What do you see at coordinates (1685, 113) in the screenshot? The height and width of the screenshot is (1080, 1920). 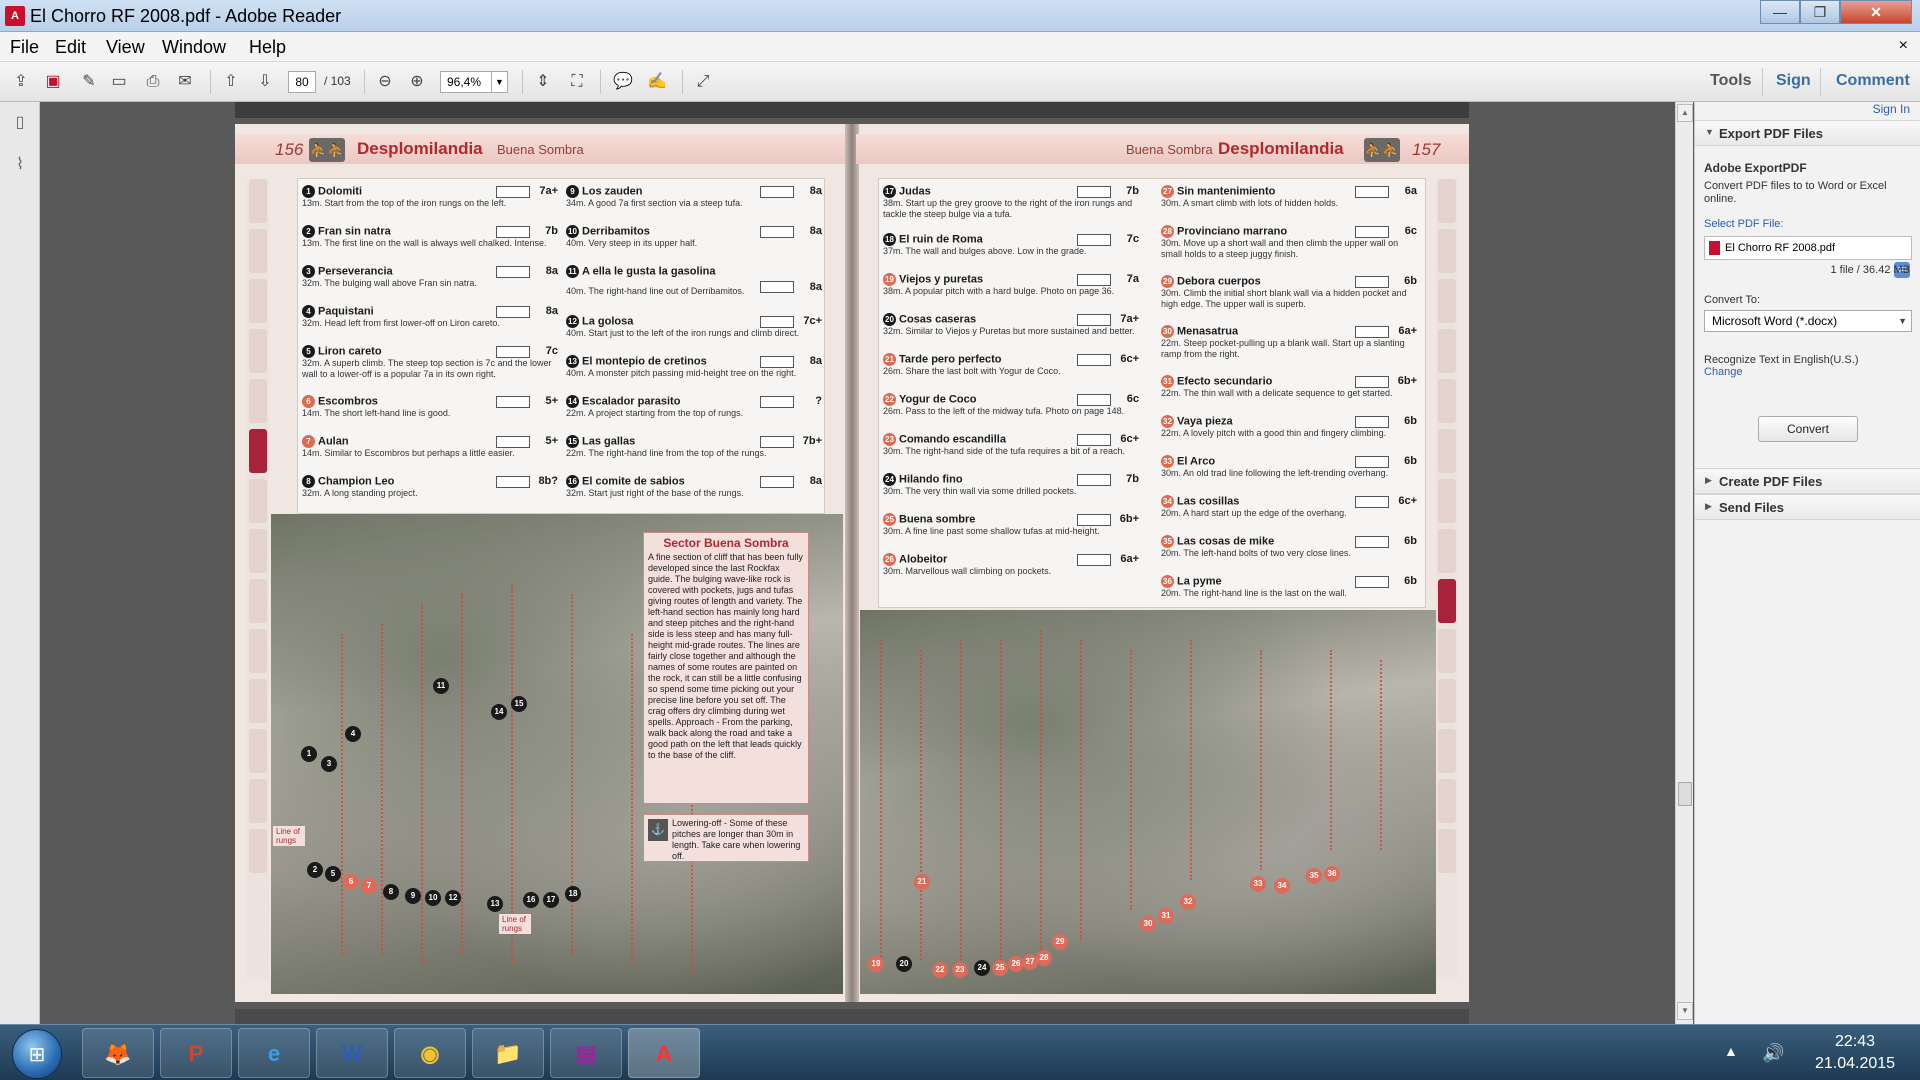 I see `scroll-up-icon: ▲` at bounding box center [1685, 113].